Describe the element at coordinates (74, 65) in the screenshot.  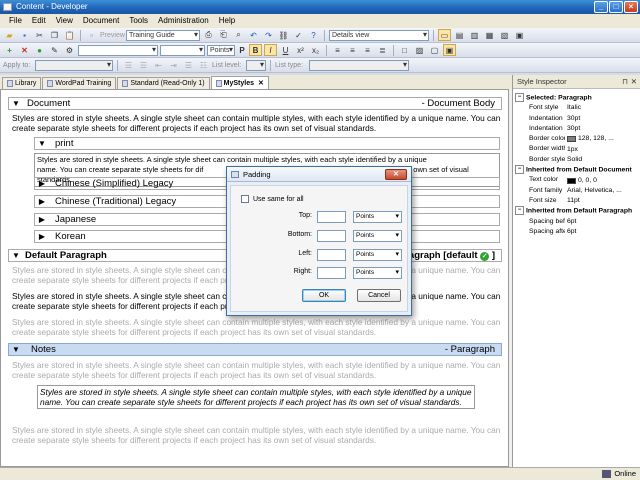
I see `apply-to-combo` at that location.